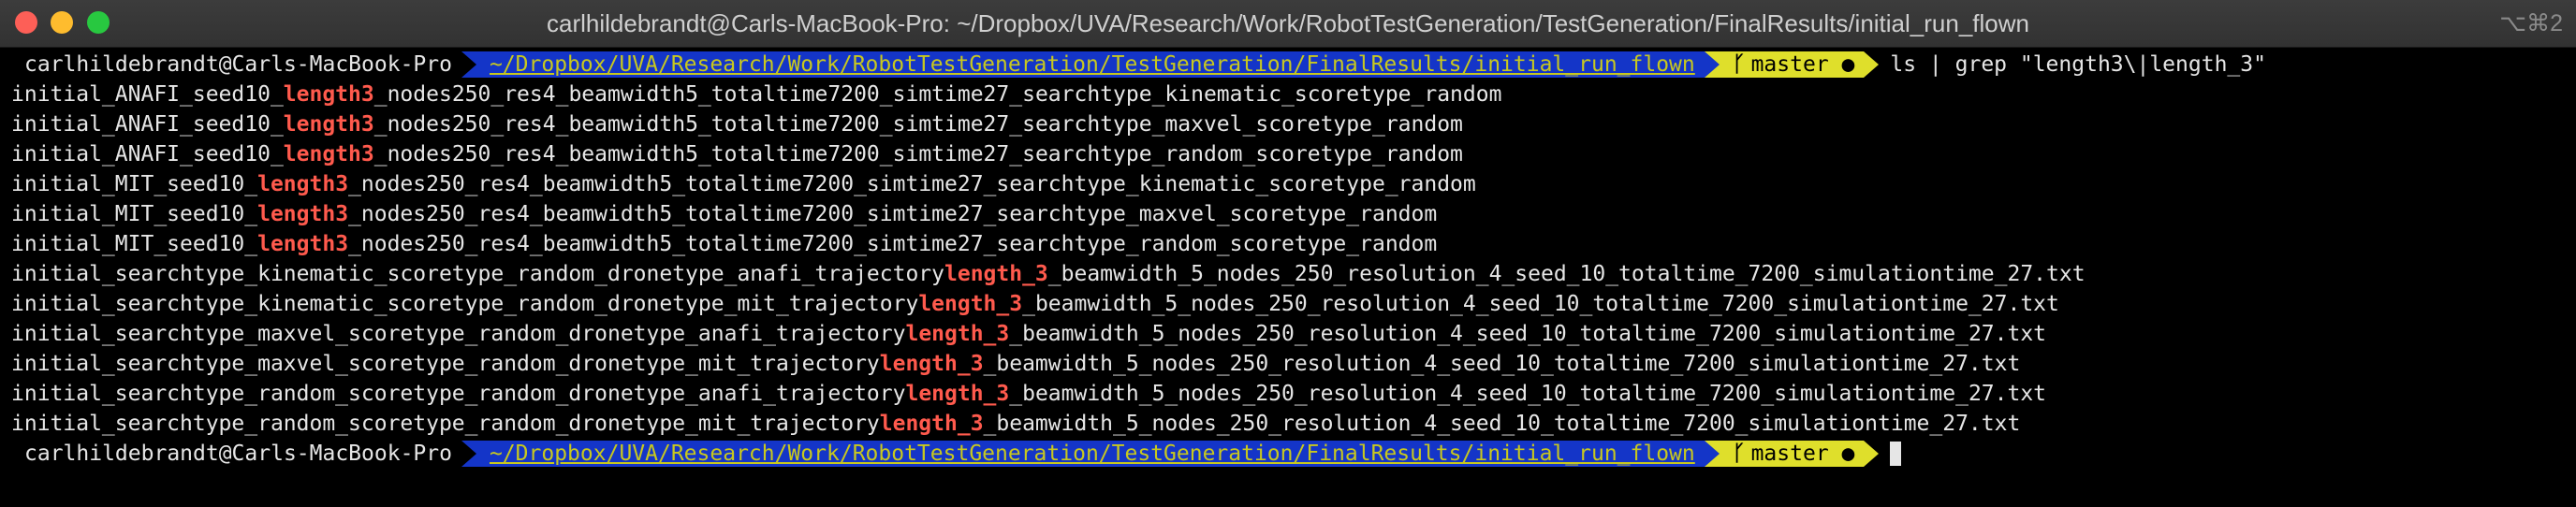 This screenshot has width=2576, height=507. Describe the element at coordinates (1896, 454) in the screenshot. I see `text-cursor` at that location.